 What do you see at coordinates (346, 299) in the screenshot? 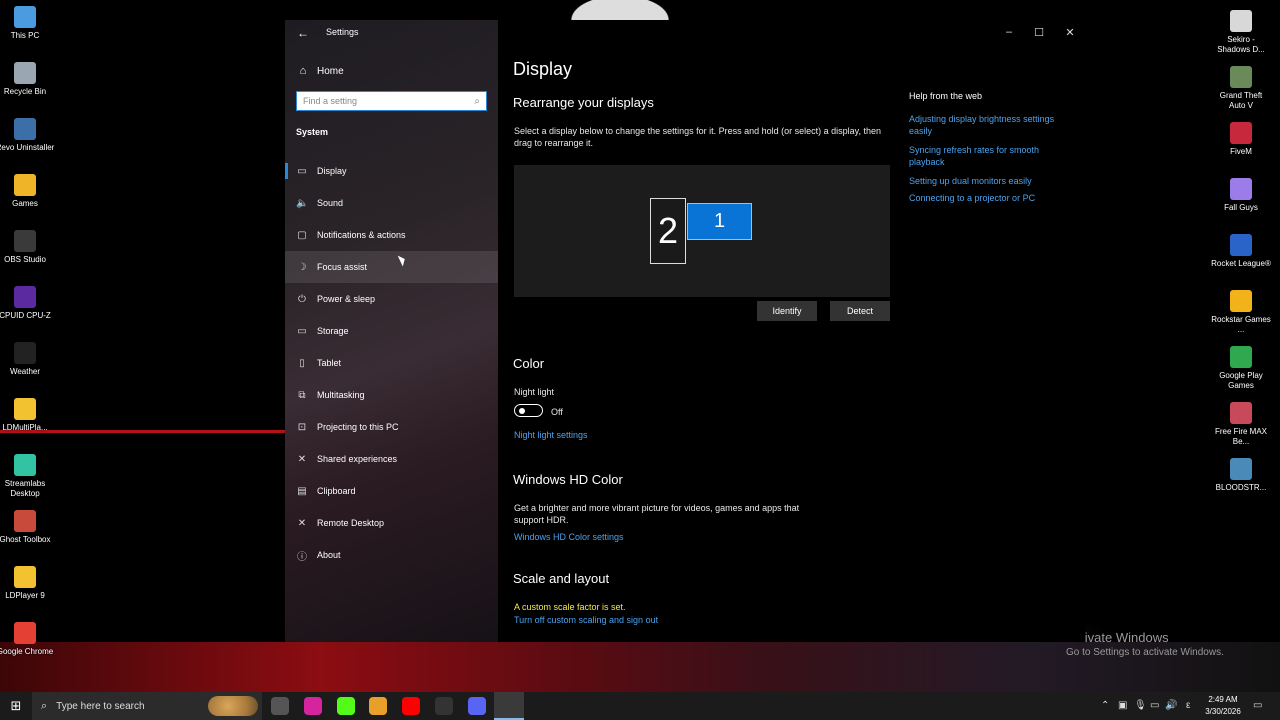
I see `nav-item-label: Power & sleep` at bounding box center [346, 299].